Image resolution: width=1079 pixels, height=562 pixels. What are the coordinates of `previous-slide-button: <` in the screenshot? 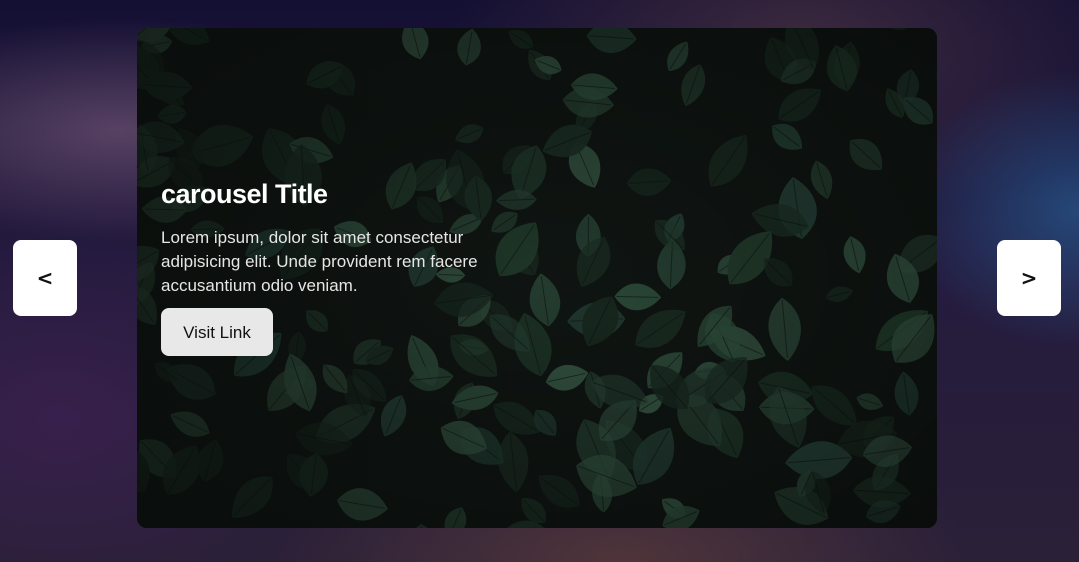 It's located at (45, 278).